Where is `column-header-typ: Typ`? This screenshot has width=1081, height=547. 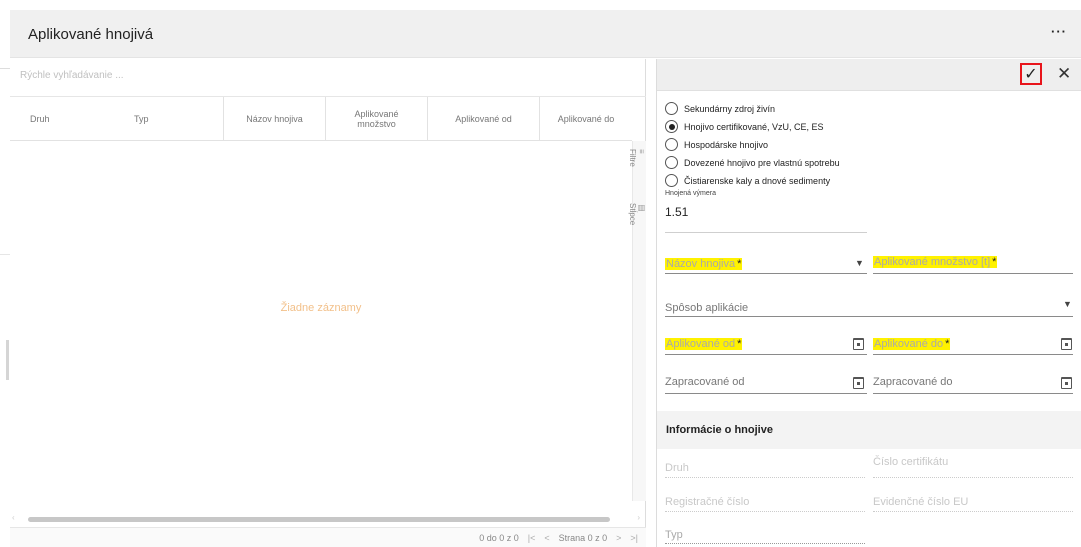
column-header-typ: Typ is located at coordinates (179, 119).